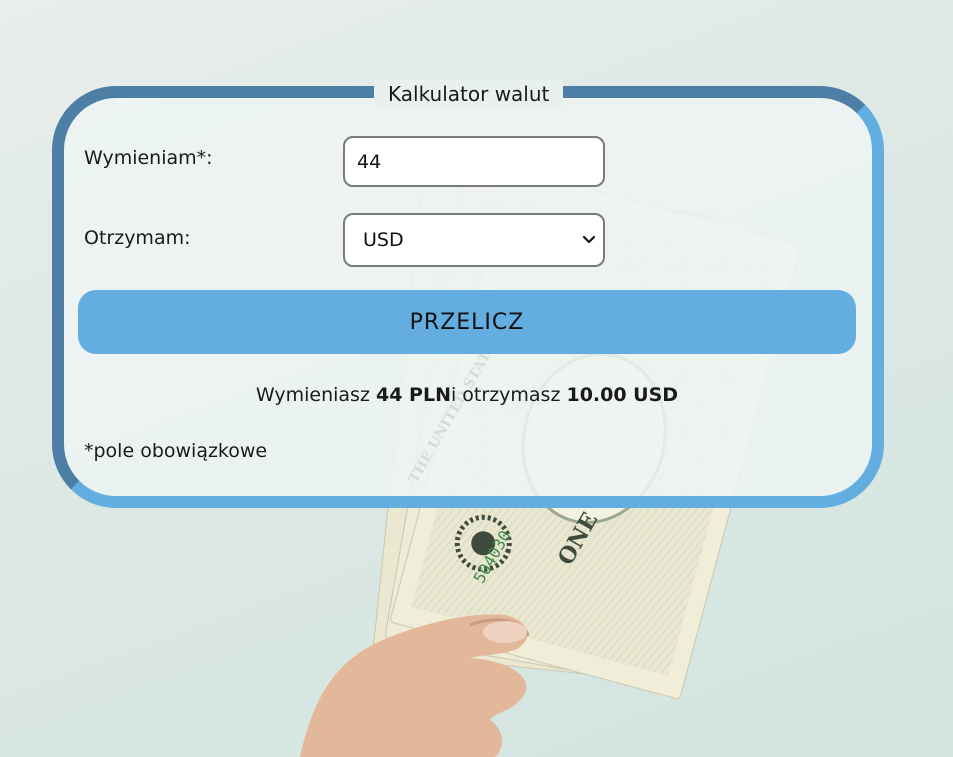 This screenshot has width=953, height=757. I want to click on currency-label: Otrzymam:, so click(137, 238).